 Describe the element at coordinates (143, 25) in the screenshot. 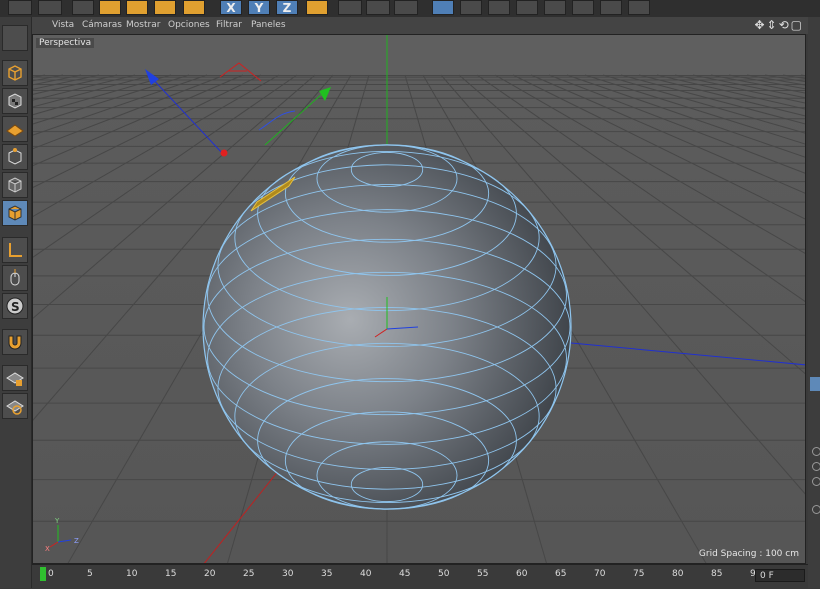

I see `menu-mostrar: Mostrar` at that location.